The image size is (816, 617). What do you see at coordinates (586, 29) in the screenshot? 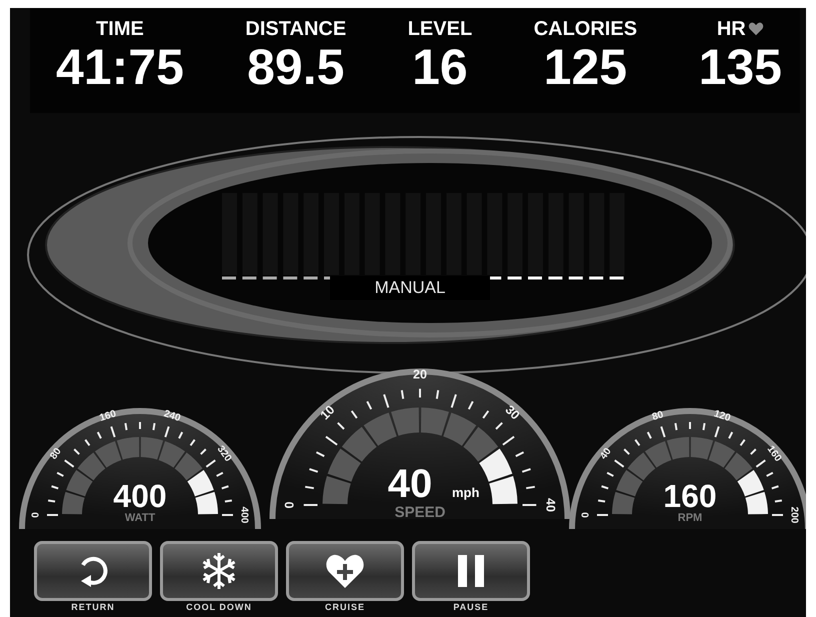
I see `stat-label: CALORIES` at bounding box center [586, 29].